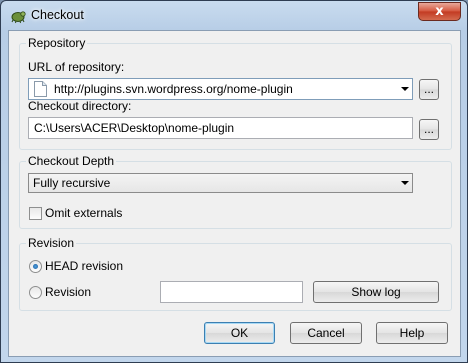 The height and width of the screenshot is (363, 468). What do you see at coordinates (57, 15) in the screenshot?
I see `window-title: Checkout` at bounding box center [57, 15].